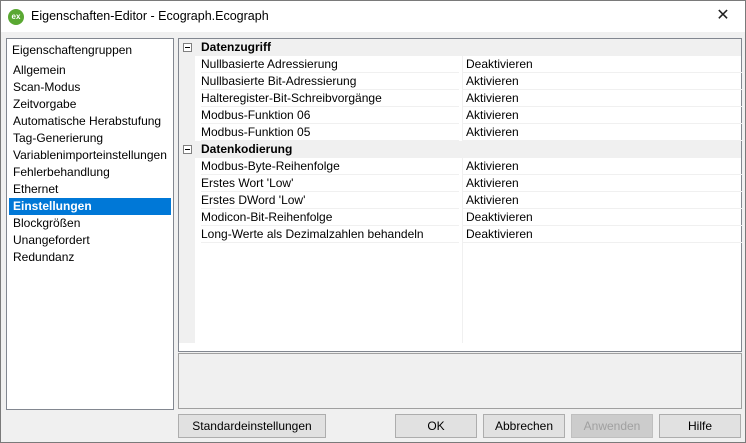  What do you see at coordinates (90, 206) in the screenshot?
I see `property-group-item: Einstellungen` at bounding box center [90, 206].